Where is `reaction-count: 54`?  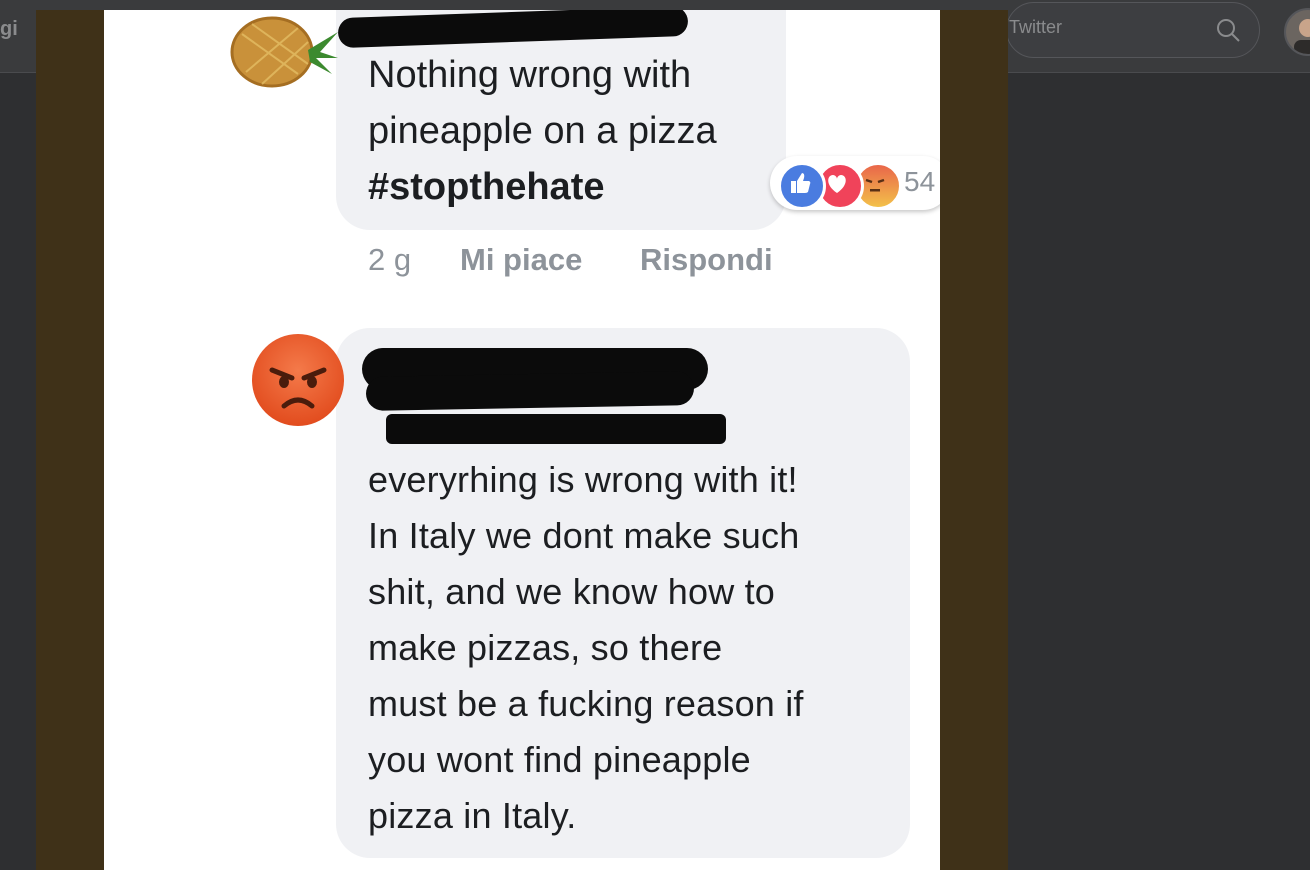
reaction-count: 54 is located at coordinates (920, 181).